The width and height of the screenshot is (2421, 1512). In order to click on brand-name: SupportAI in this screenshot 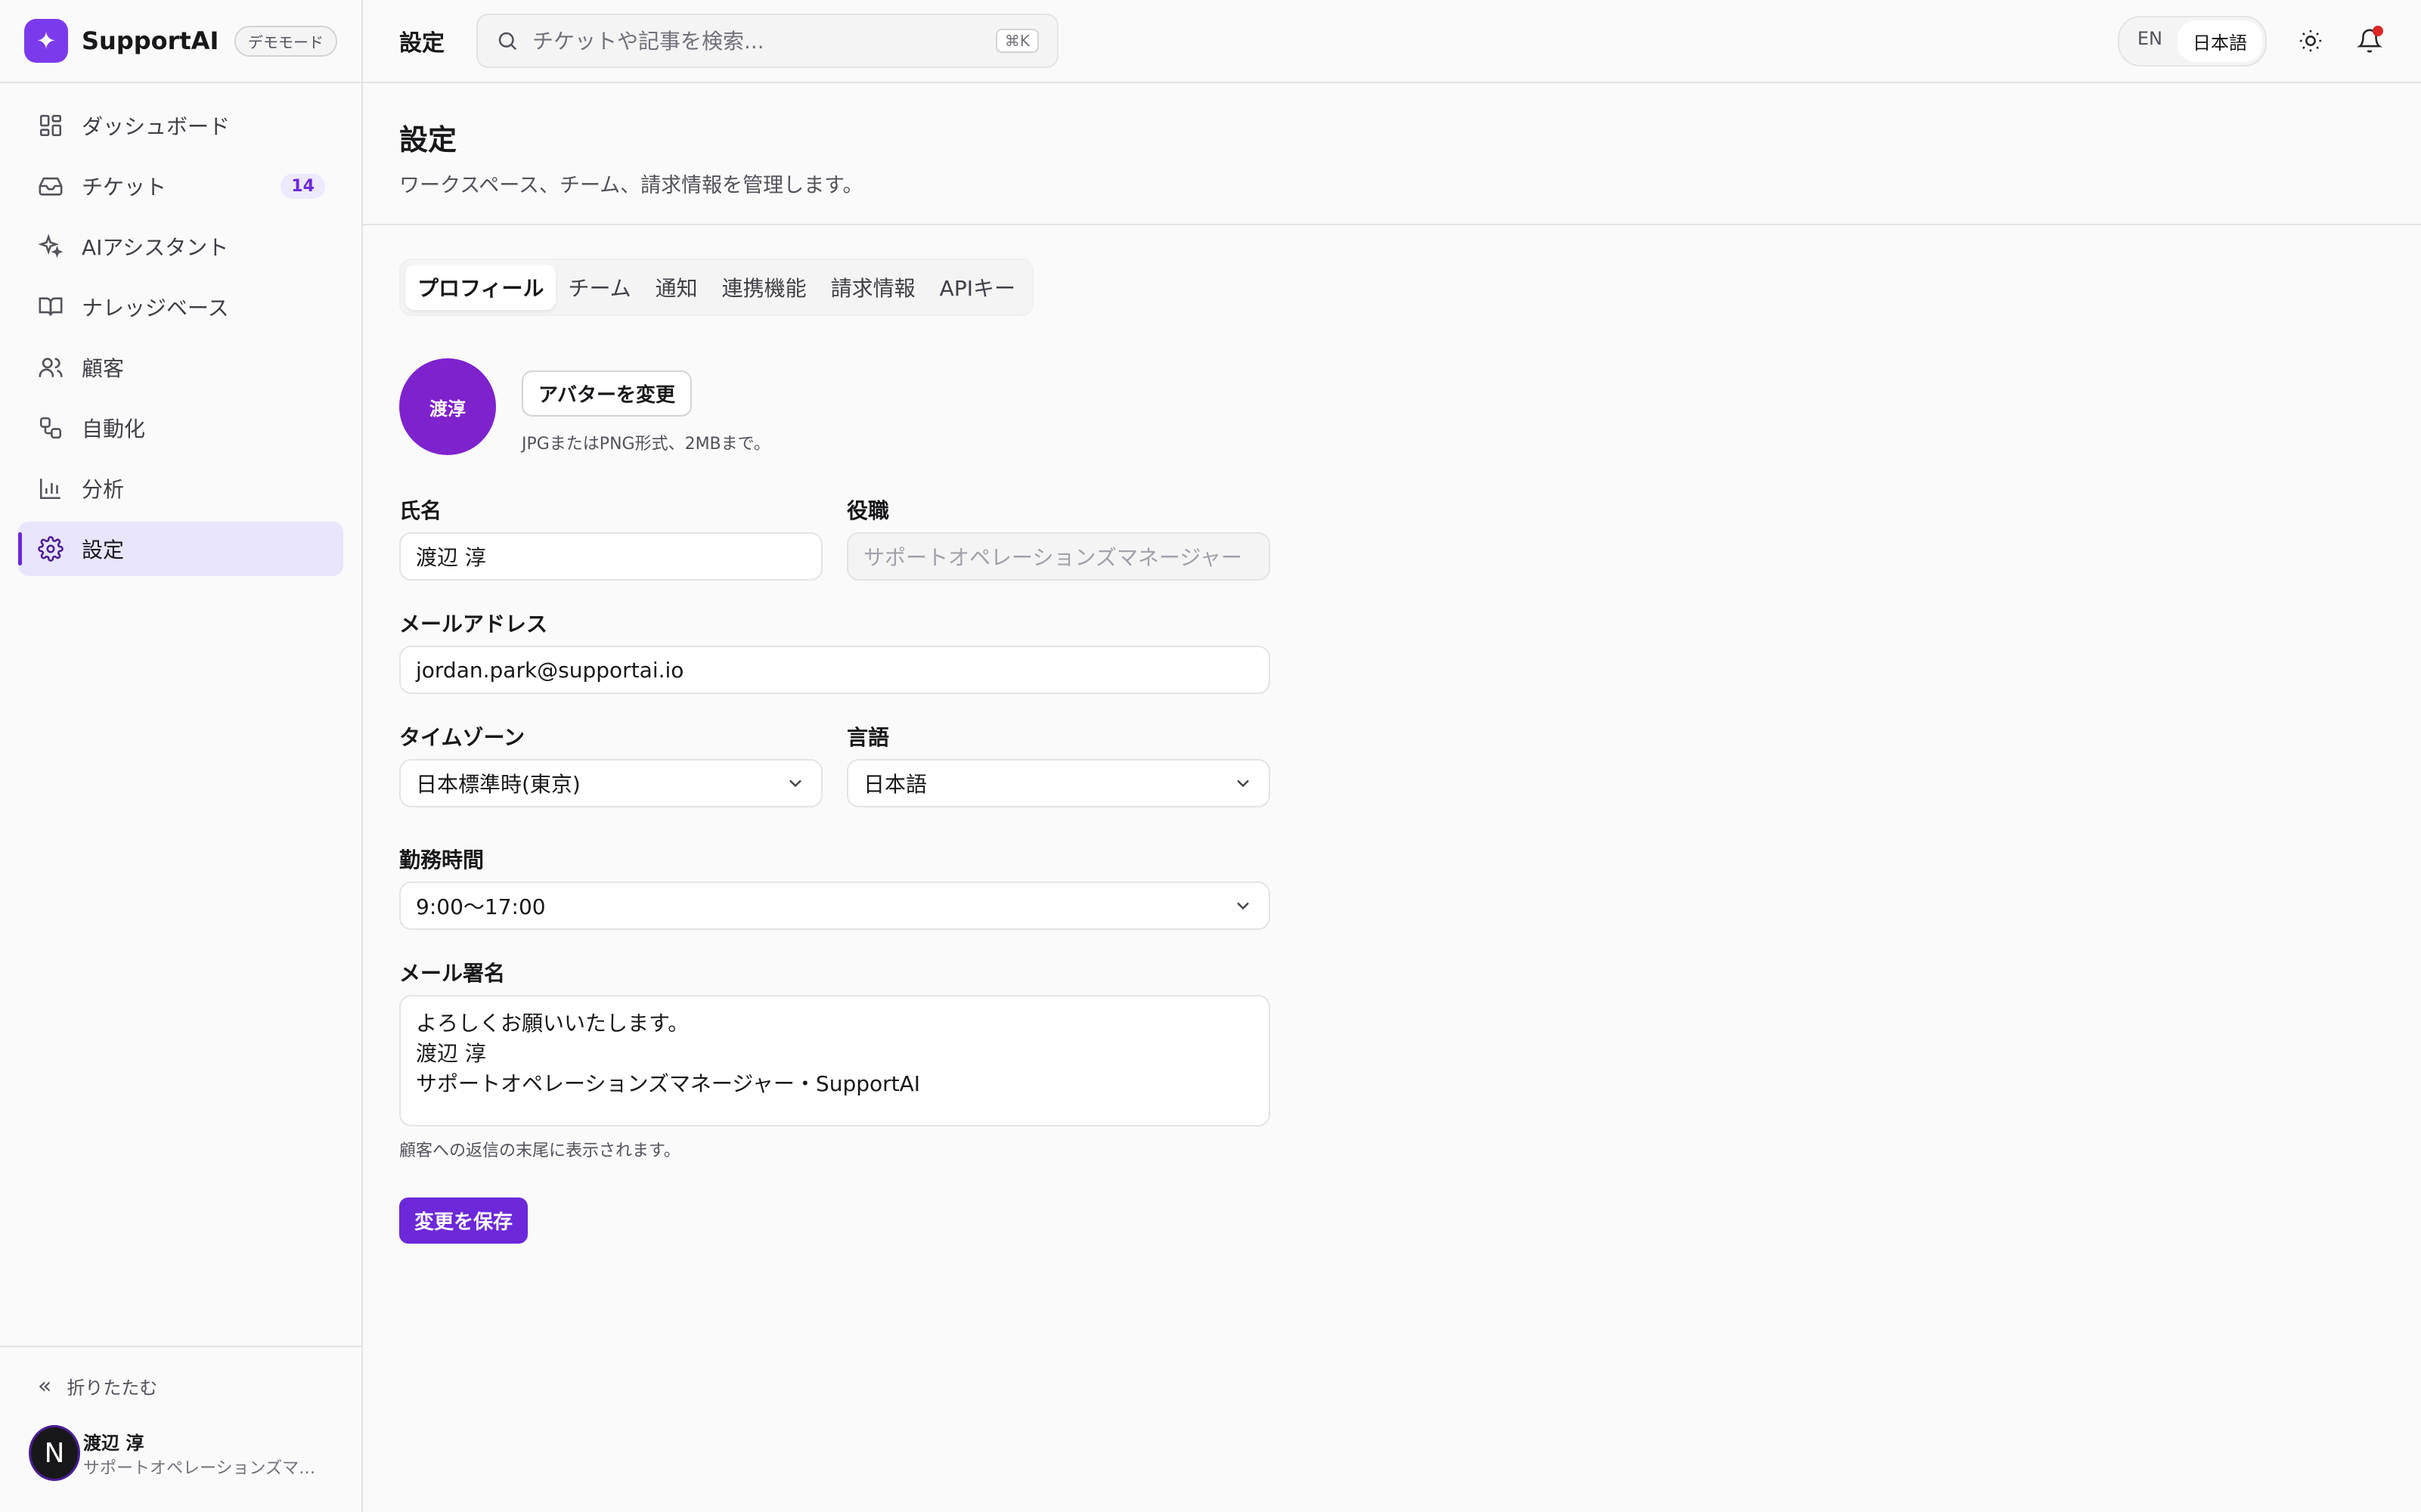, I will do `click(151, 40)`.